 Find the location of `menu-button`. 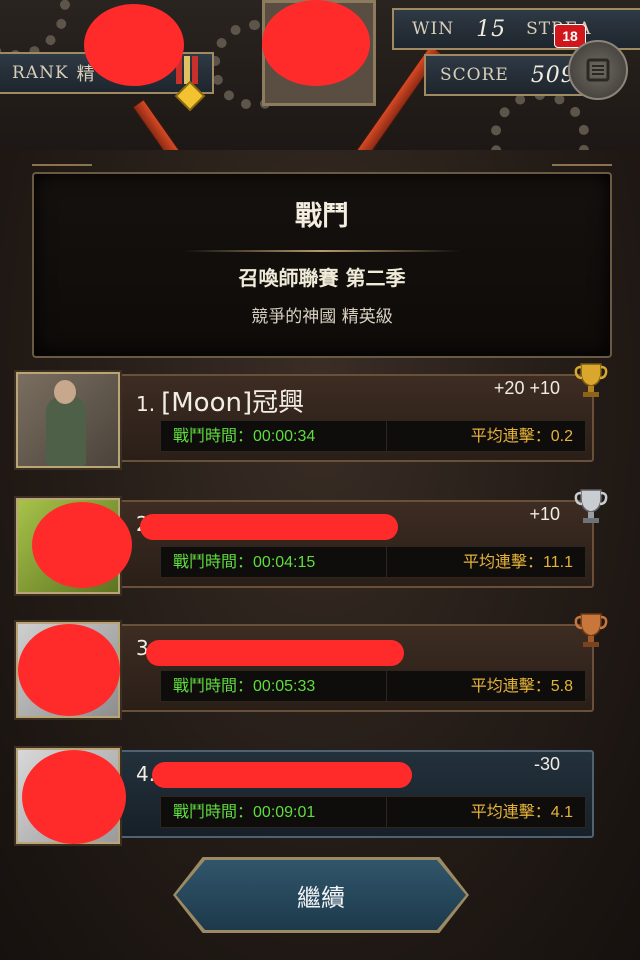

menu-button is located at coordinates (598, 70).